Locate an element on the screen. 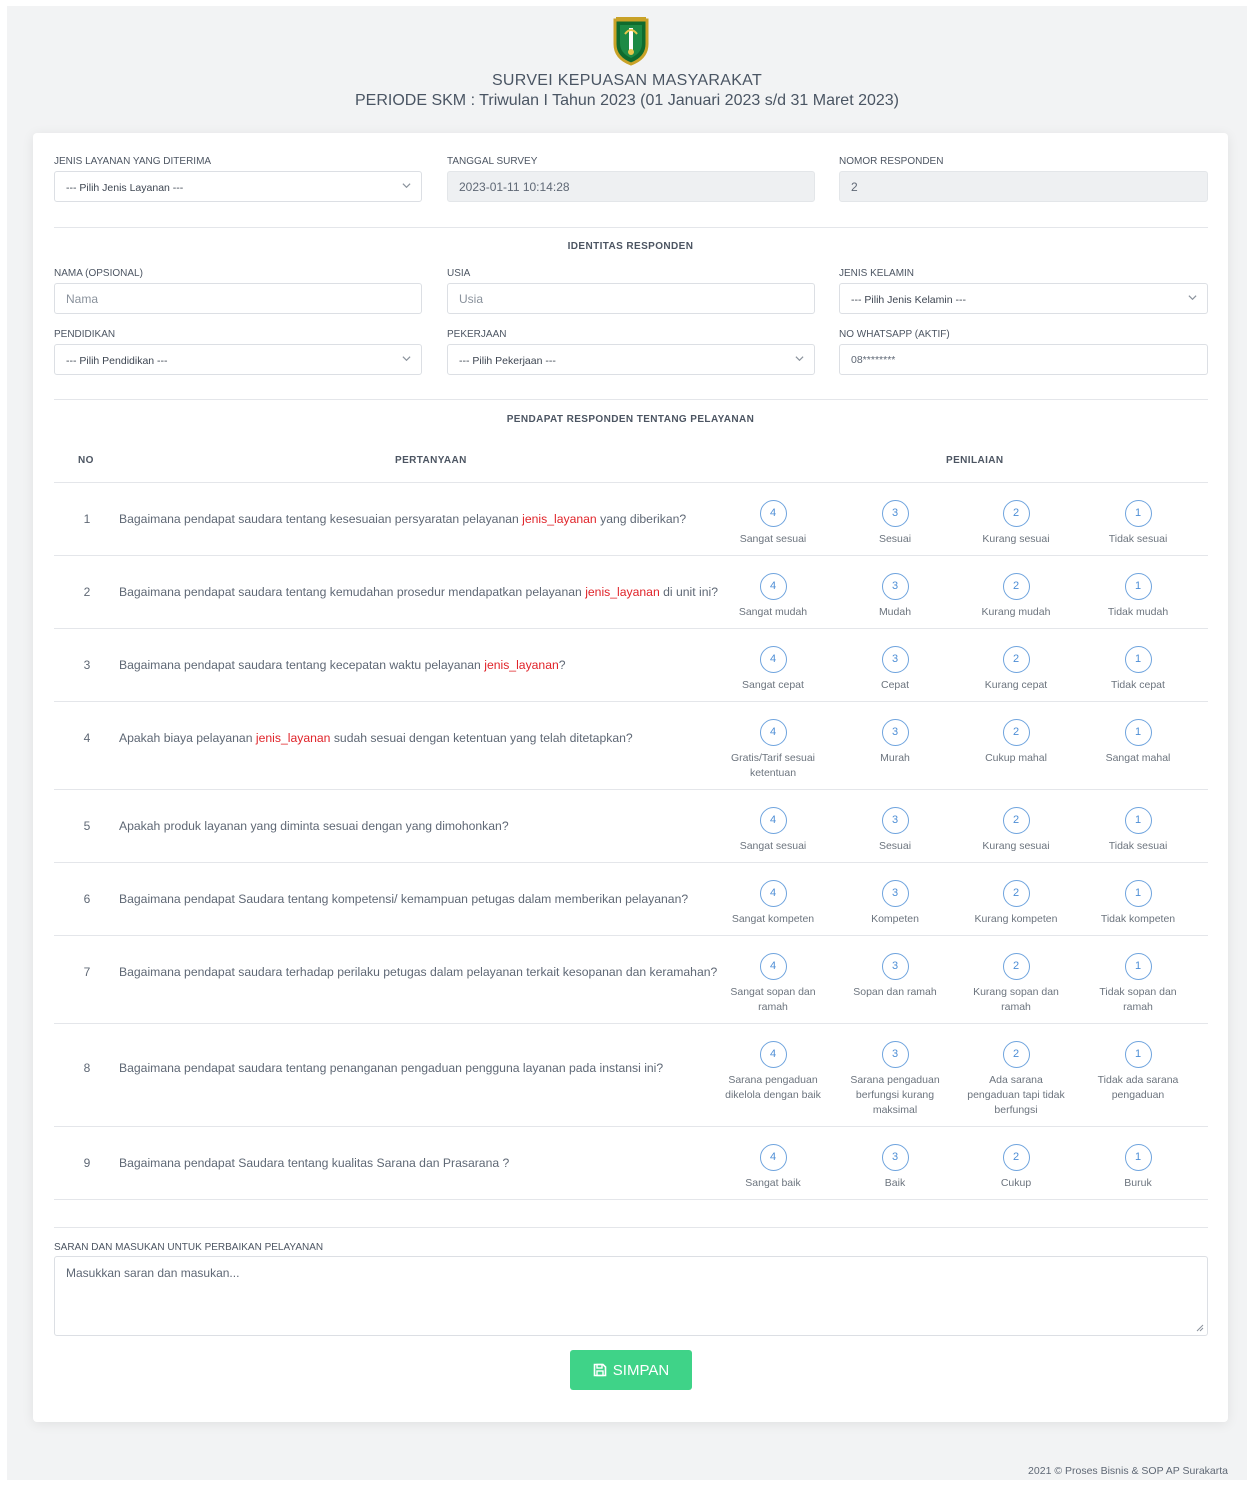 Image resolution: width=1253 pixels, height=1486 pixels. rating-option-4: 4 Gratis/Tarif sesuai ketentuan is located at coordinates (773, 750).